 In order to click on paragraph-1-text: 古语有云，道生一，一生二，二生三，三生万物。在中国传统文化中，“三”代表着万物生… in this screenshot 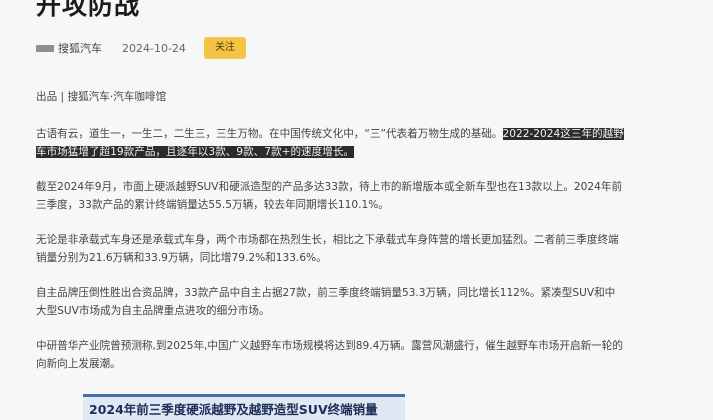, I will do `click(269, 133)`.